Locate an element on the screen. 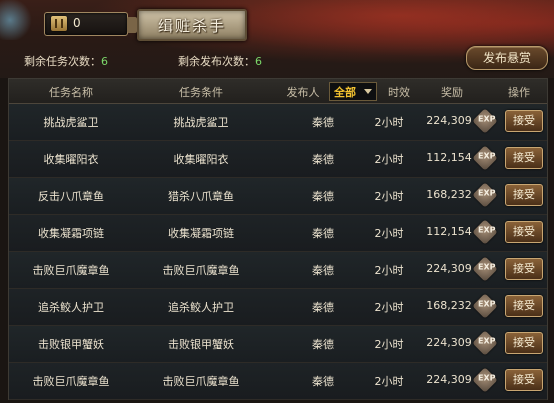 This screenshot has height=403, width=554. title-ornament is located at coordinates (132, 25).